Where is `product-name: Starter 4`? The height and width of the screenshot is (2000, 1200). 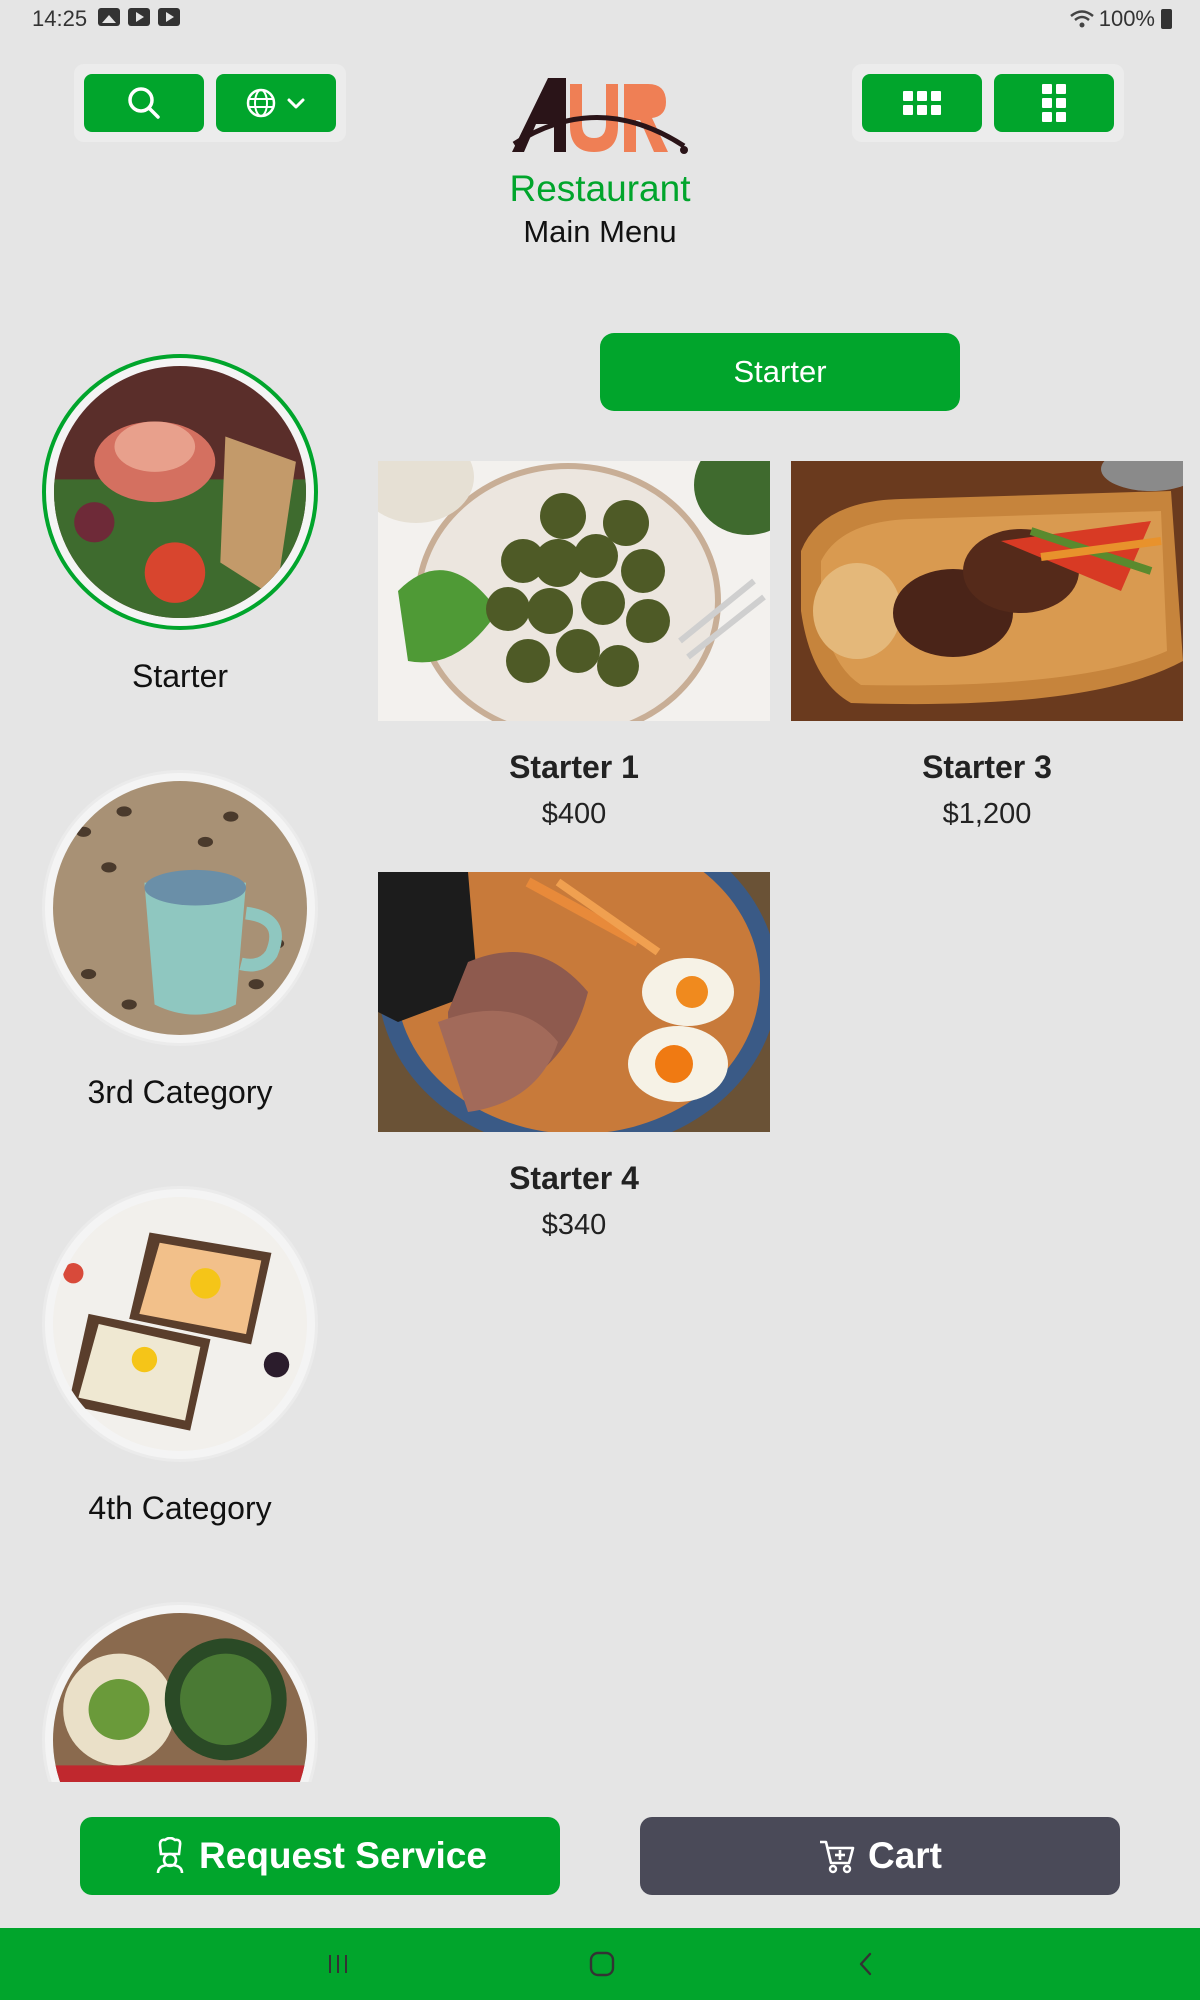
product-name: Starter 4 is located at coordinates (574, 1178).